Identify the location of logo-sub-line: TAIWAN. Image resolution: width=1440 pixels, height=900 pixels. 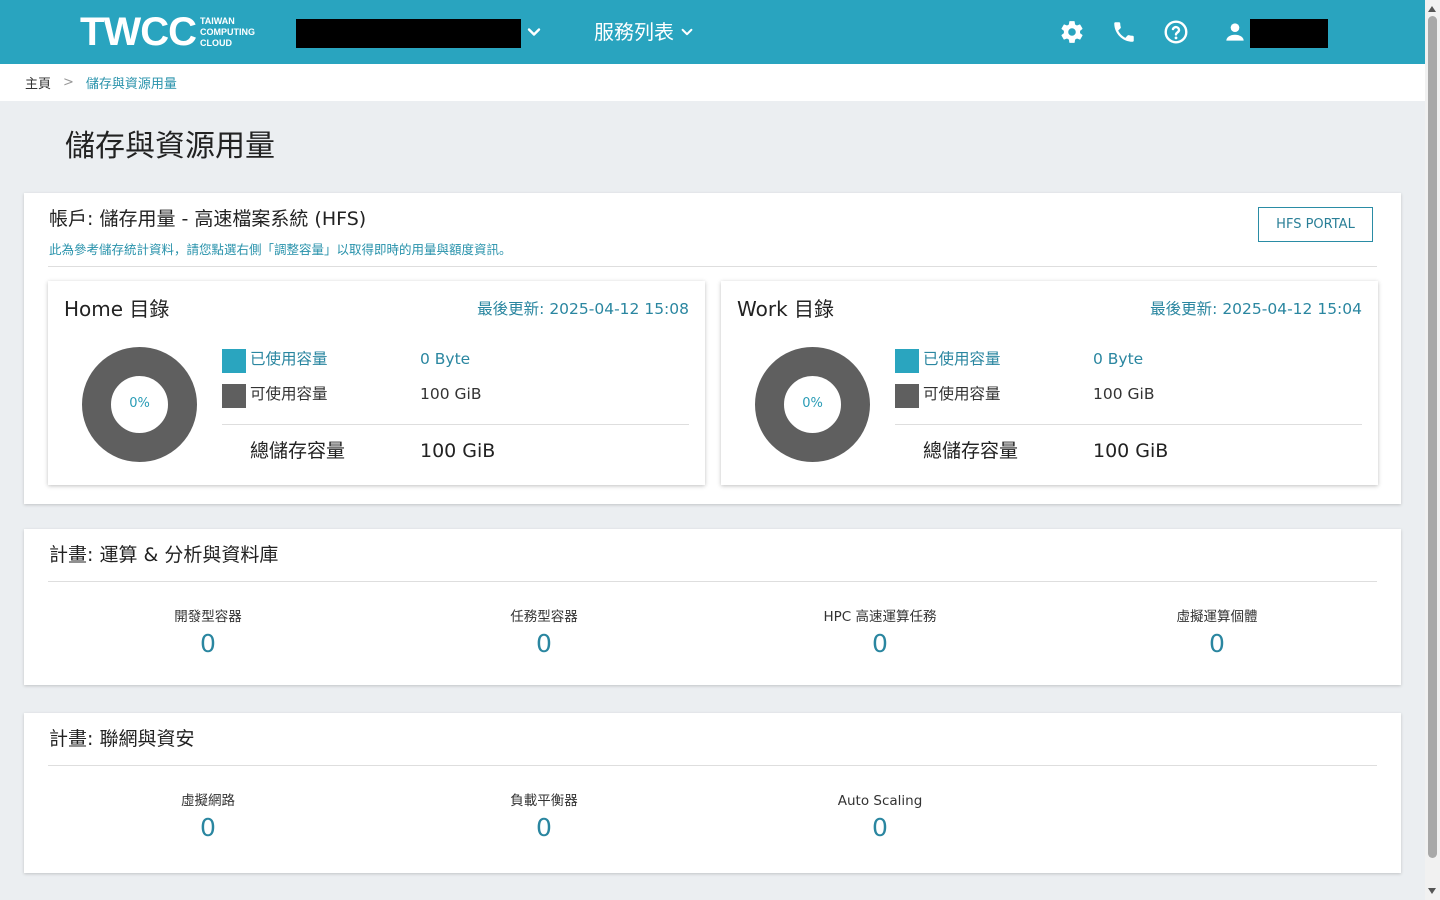
(217, 20).